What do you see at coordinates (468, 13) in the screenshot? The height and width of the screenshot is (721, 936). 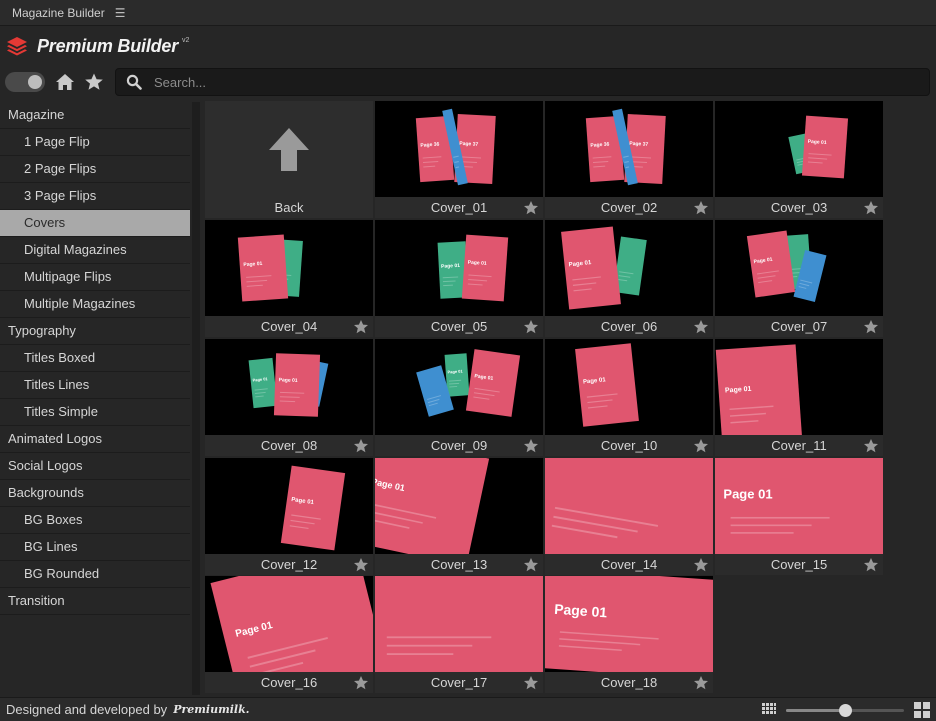 I see `title-bar: Magazine Builder ☰` at bounding box center [468, 13].